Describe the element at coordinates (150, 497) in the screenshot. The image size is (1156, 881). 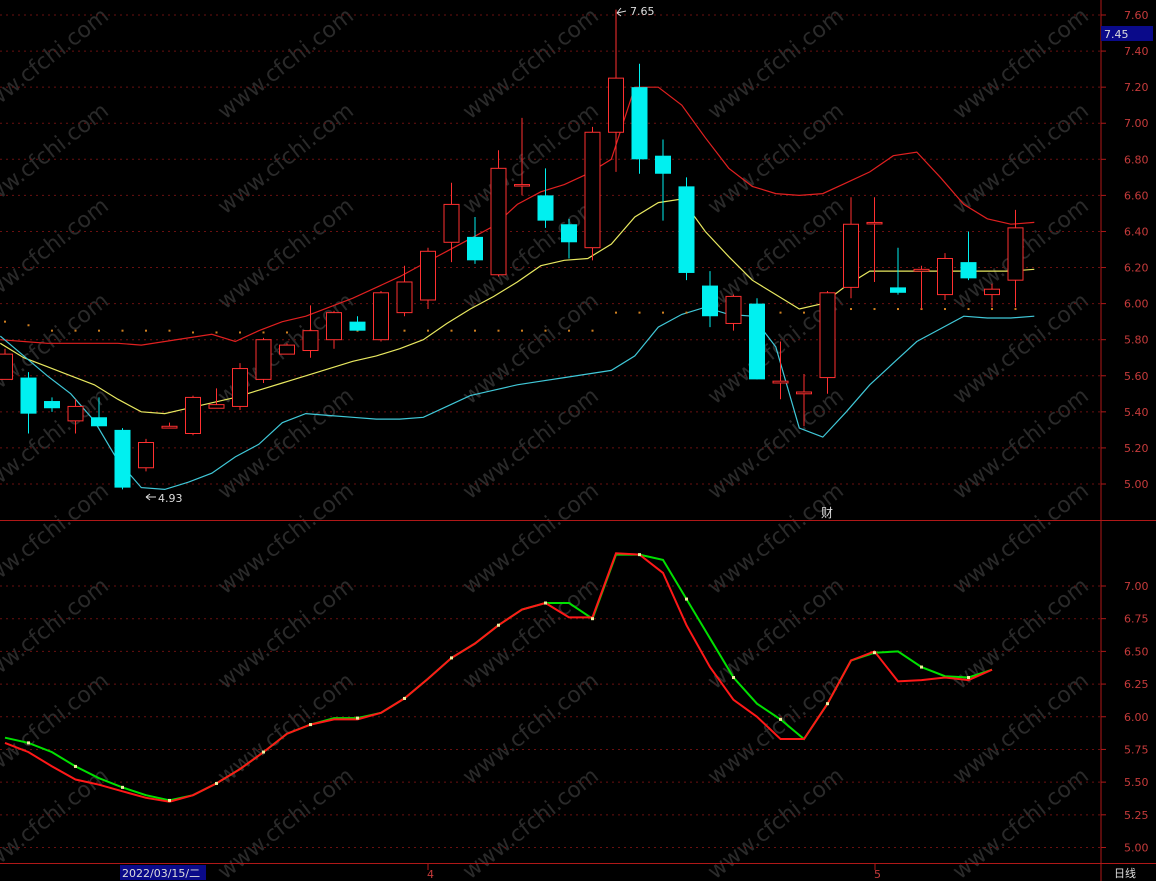
I see `low-arrow-icon` at that location.